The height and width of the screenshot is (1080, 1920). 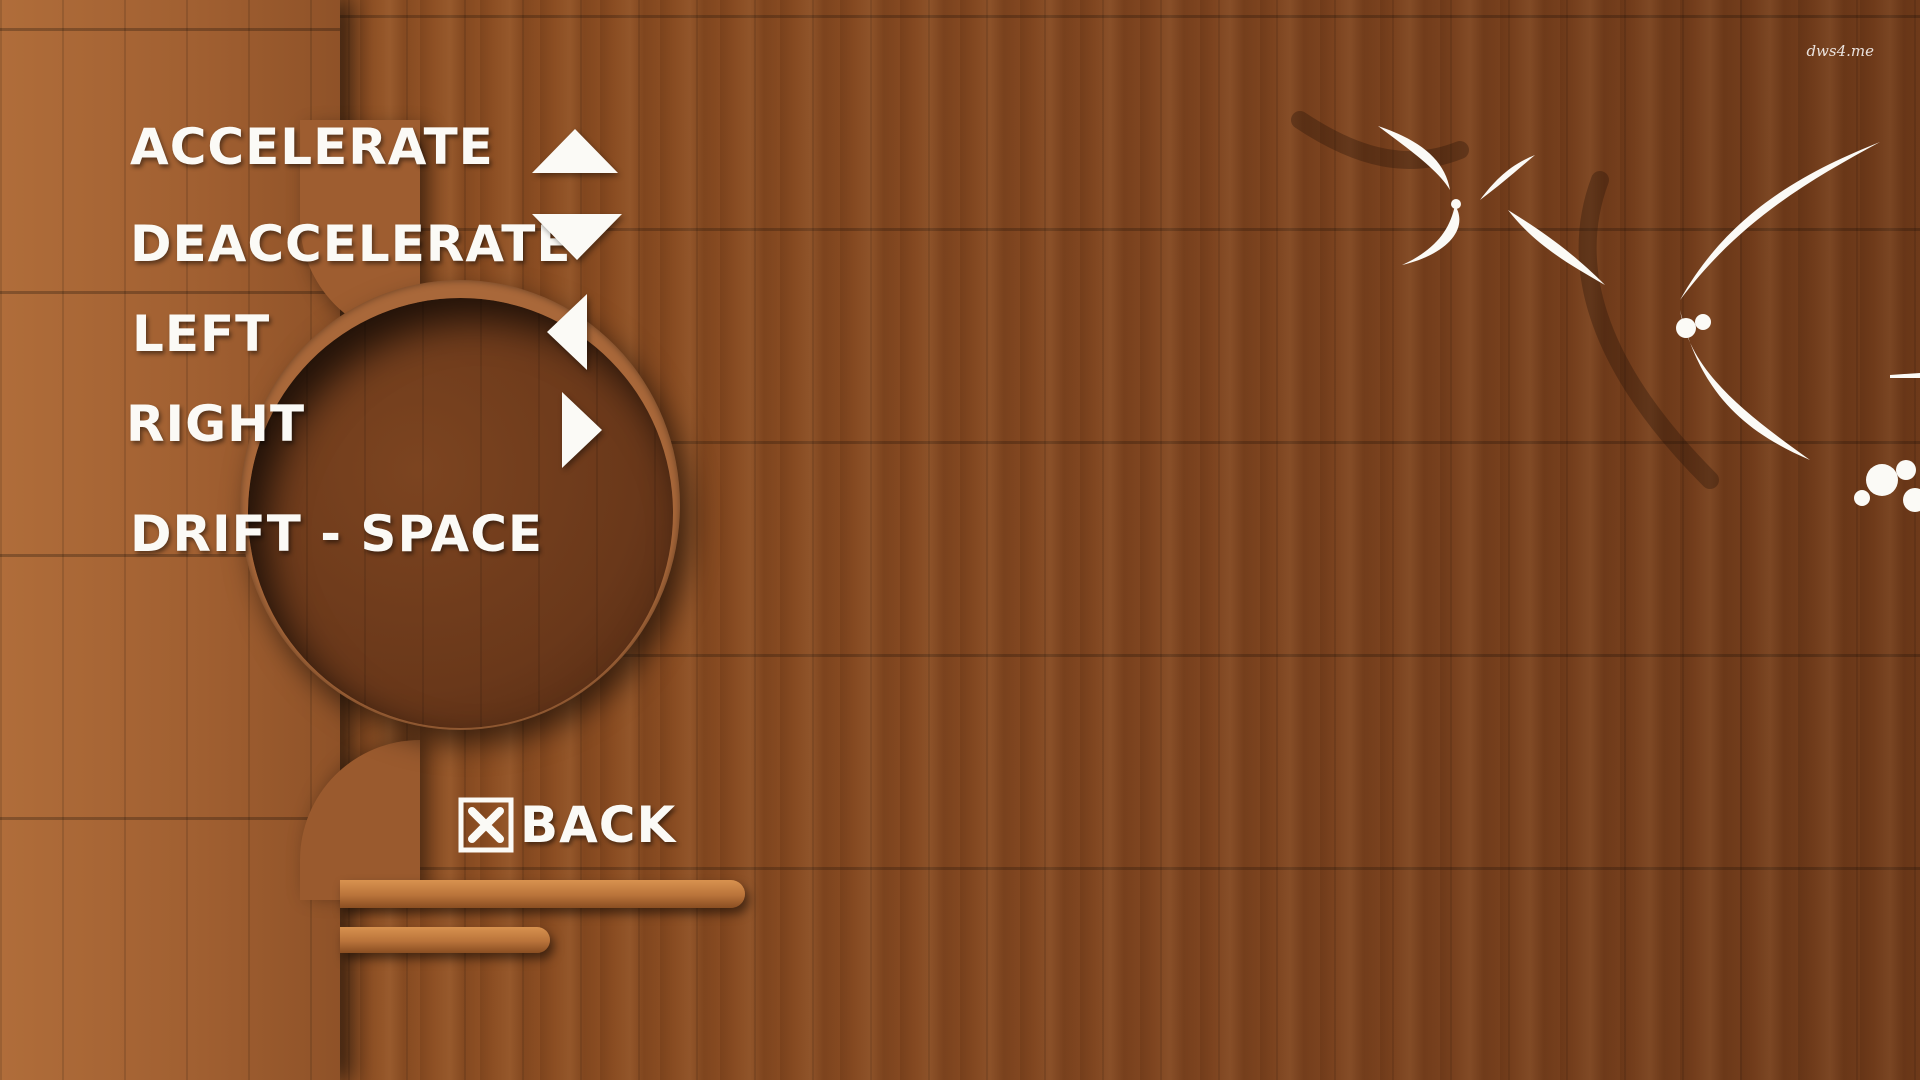 What do you see at coordinates (582, 430) in the screenshot?
I see `arrow-right-icon` at bounding box center [582, 430].